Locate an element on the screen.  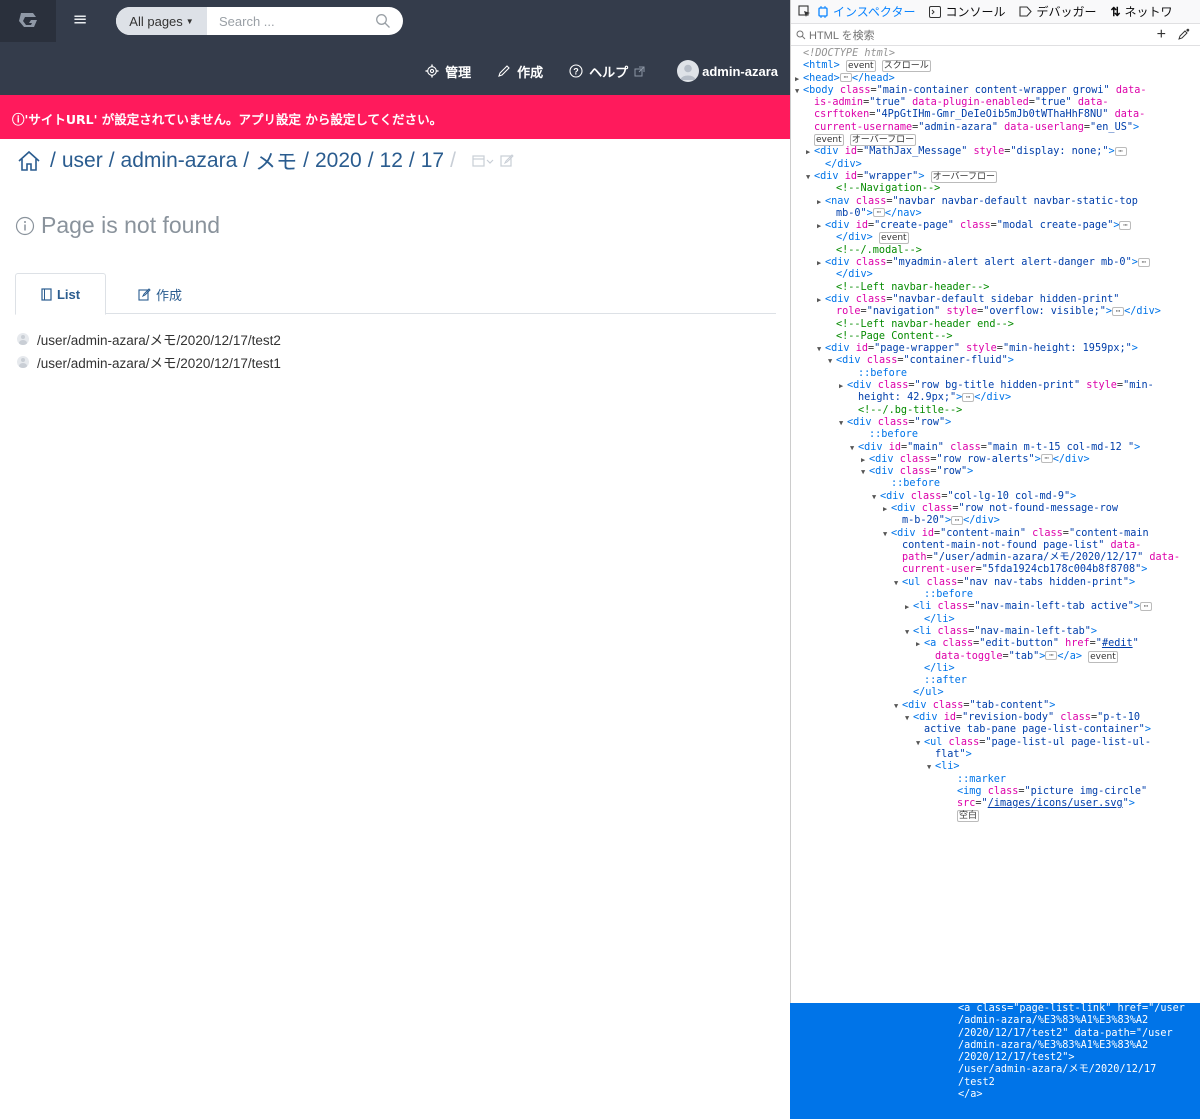
search-scope-dropdown: All pages ▼ is located at coordinates (161, 21).